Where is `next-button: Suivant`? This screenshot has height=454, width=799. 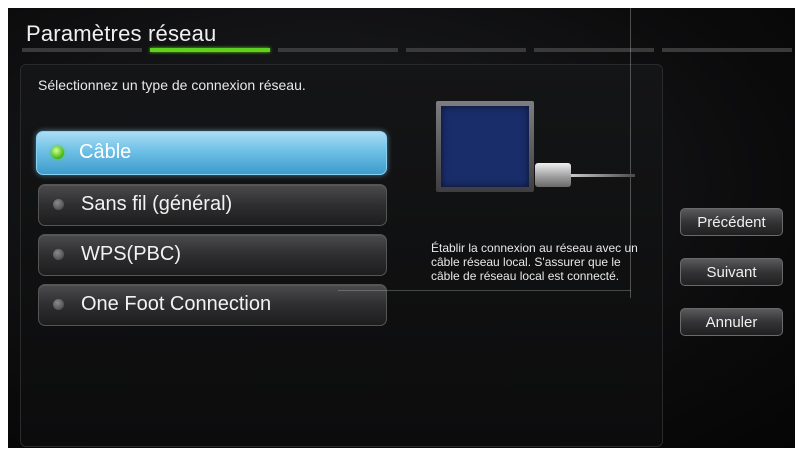
next-button: Suivant is located at coordinates (731, 272).